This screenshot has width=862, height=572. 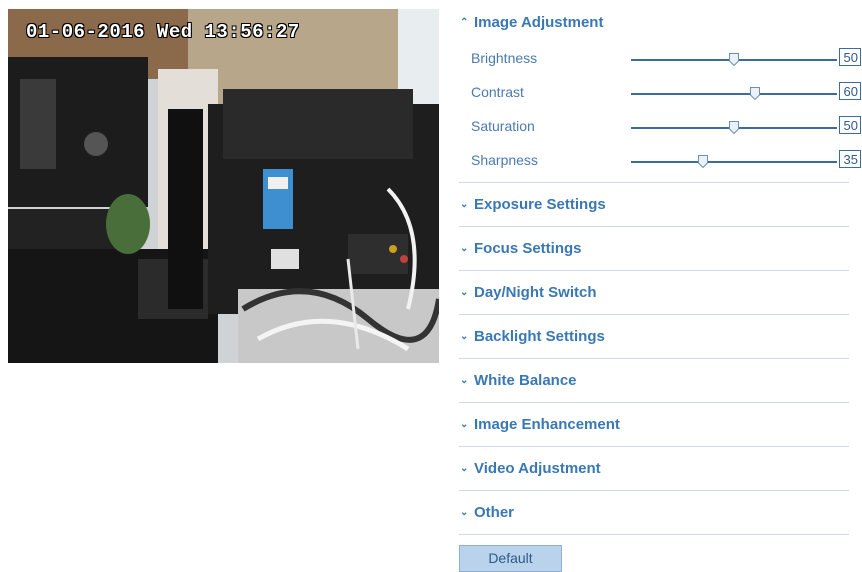 I want to click on section-header-video-adjustment: ⌄ Video Adjustment, so click(x=654, y=469).